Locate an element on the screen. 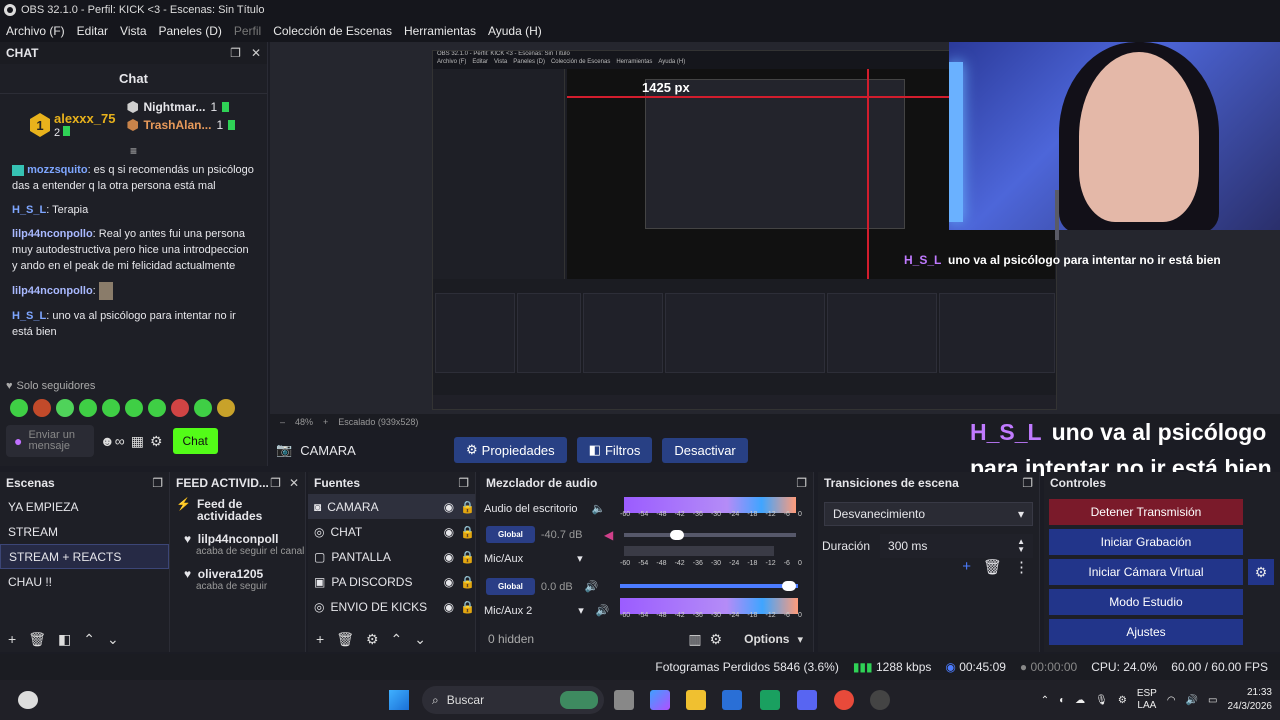 The image size is (1280, 720). global-button: Global is located at coordinates (510, 534).